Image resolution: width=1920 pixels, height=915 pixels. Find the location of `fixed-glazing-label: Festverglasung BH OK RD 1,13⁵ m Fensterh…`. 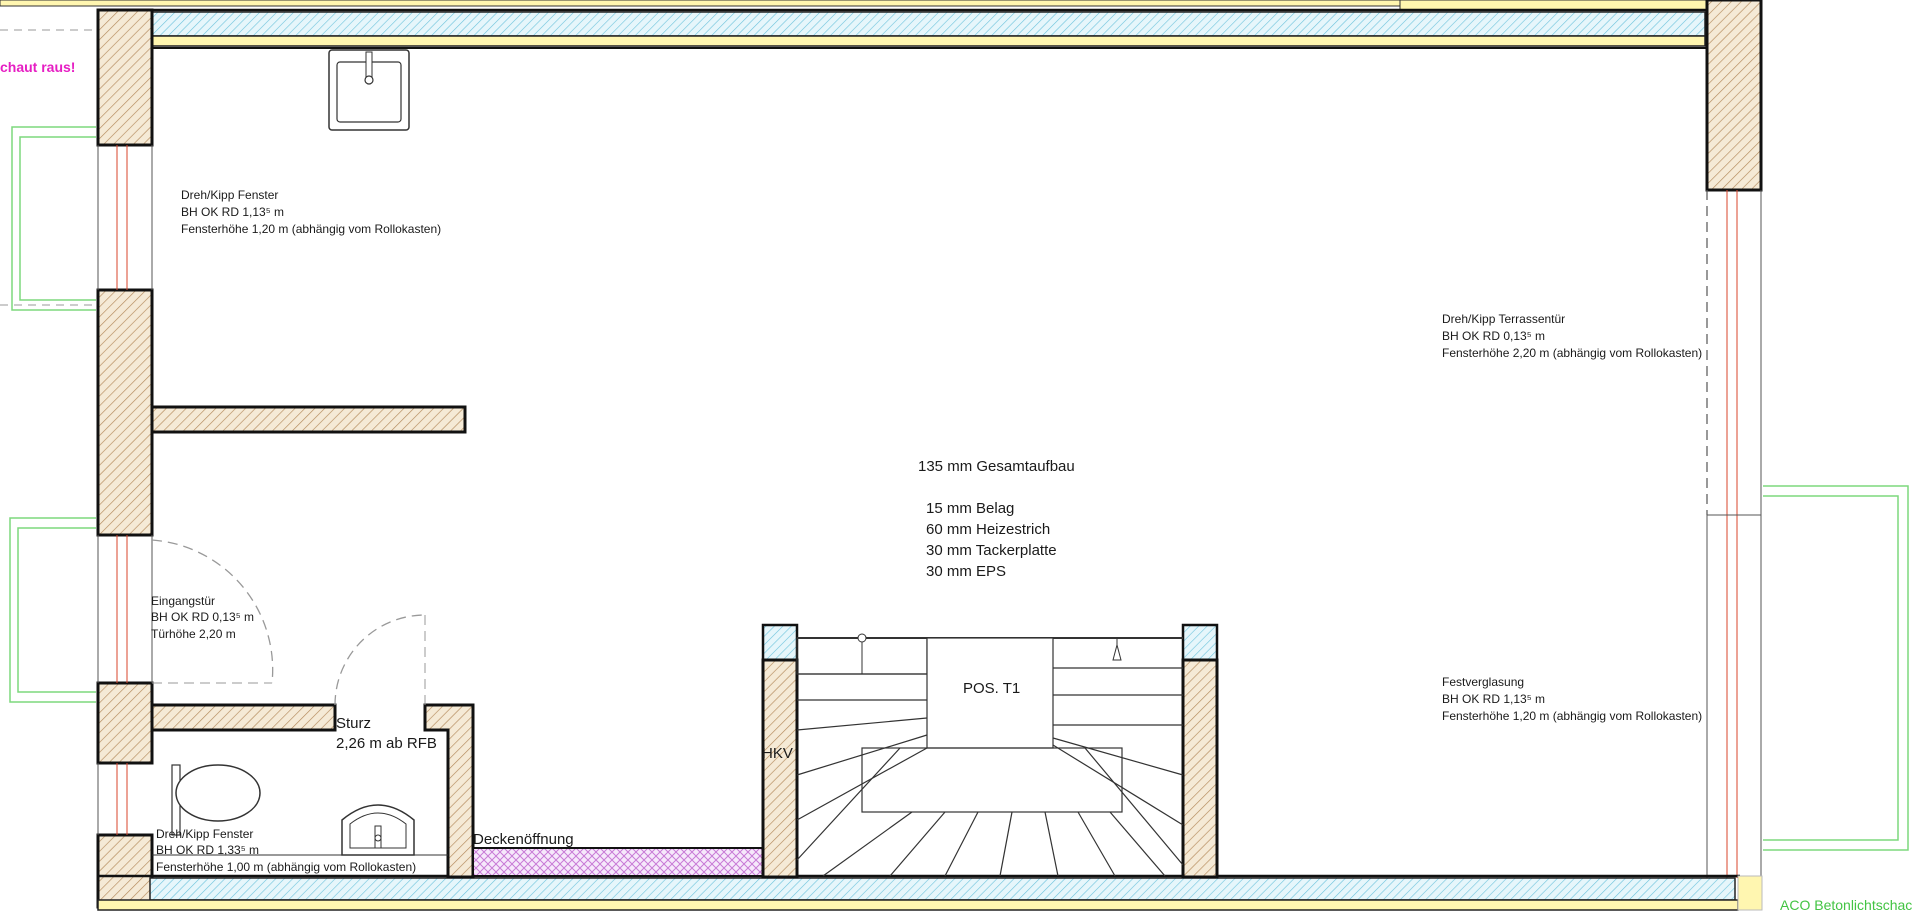

fixed-glazing-label: Festverglasung BH OK RD 1,13⁵ m Fensterh… is located at coordinates (1572, 699).